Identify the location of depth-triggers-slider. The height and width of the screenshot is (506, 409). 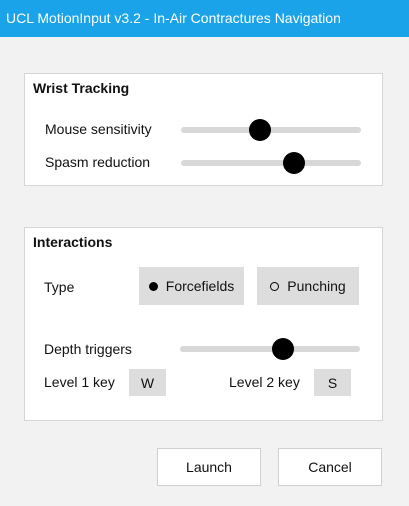
(270, 349).